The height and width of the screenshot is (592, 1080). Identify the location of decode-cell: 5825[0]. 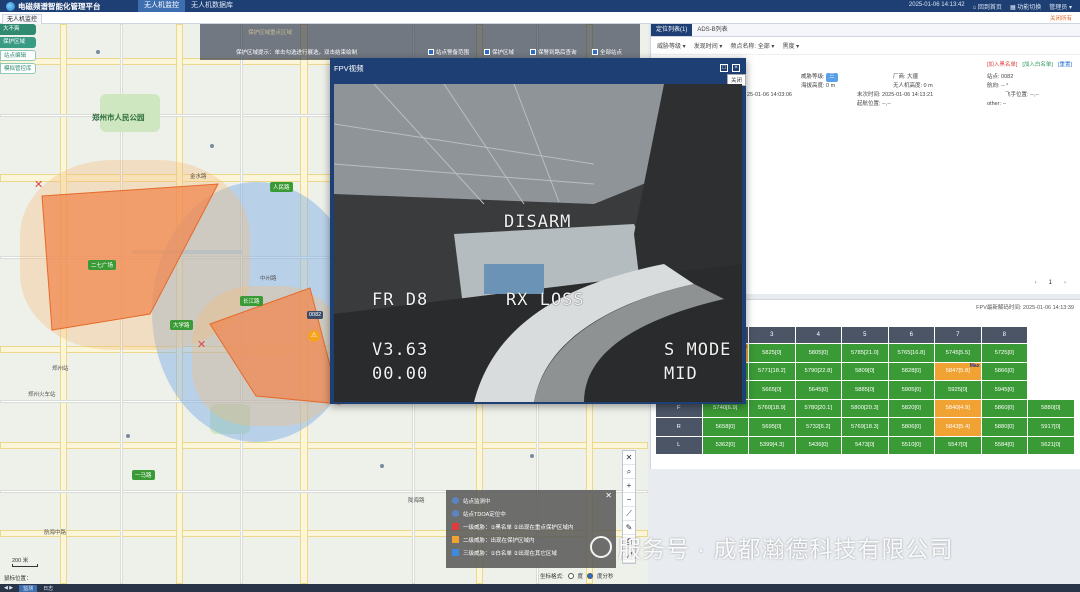
(772, 353).